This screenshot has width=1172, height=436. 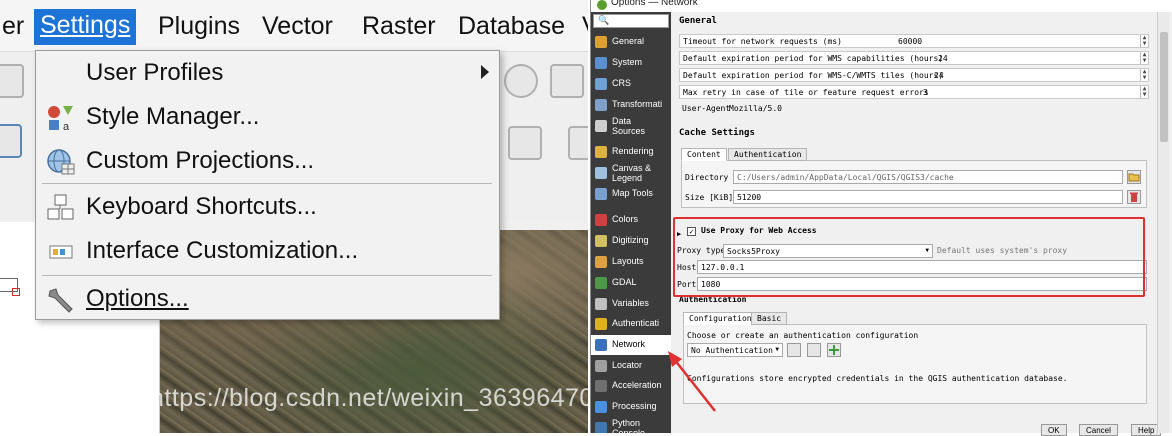 I want to click on wms-capabilities-value: 24, so click(x=943, y=58).